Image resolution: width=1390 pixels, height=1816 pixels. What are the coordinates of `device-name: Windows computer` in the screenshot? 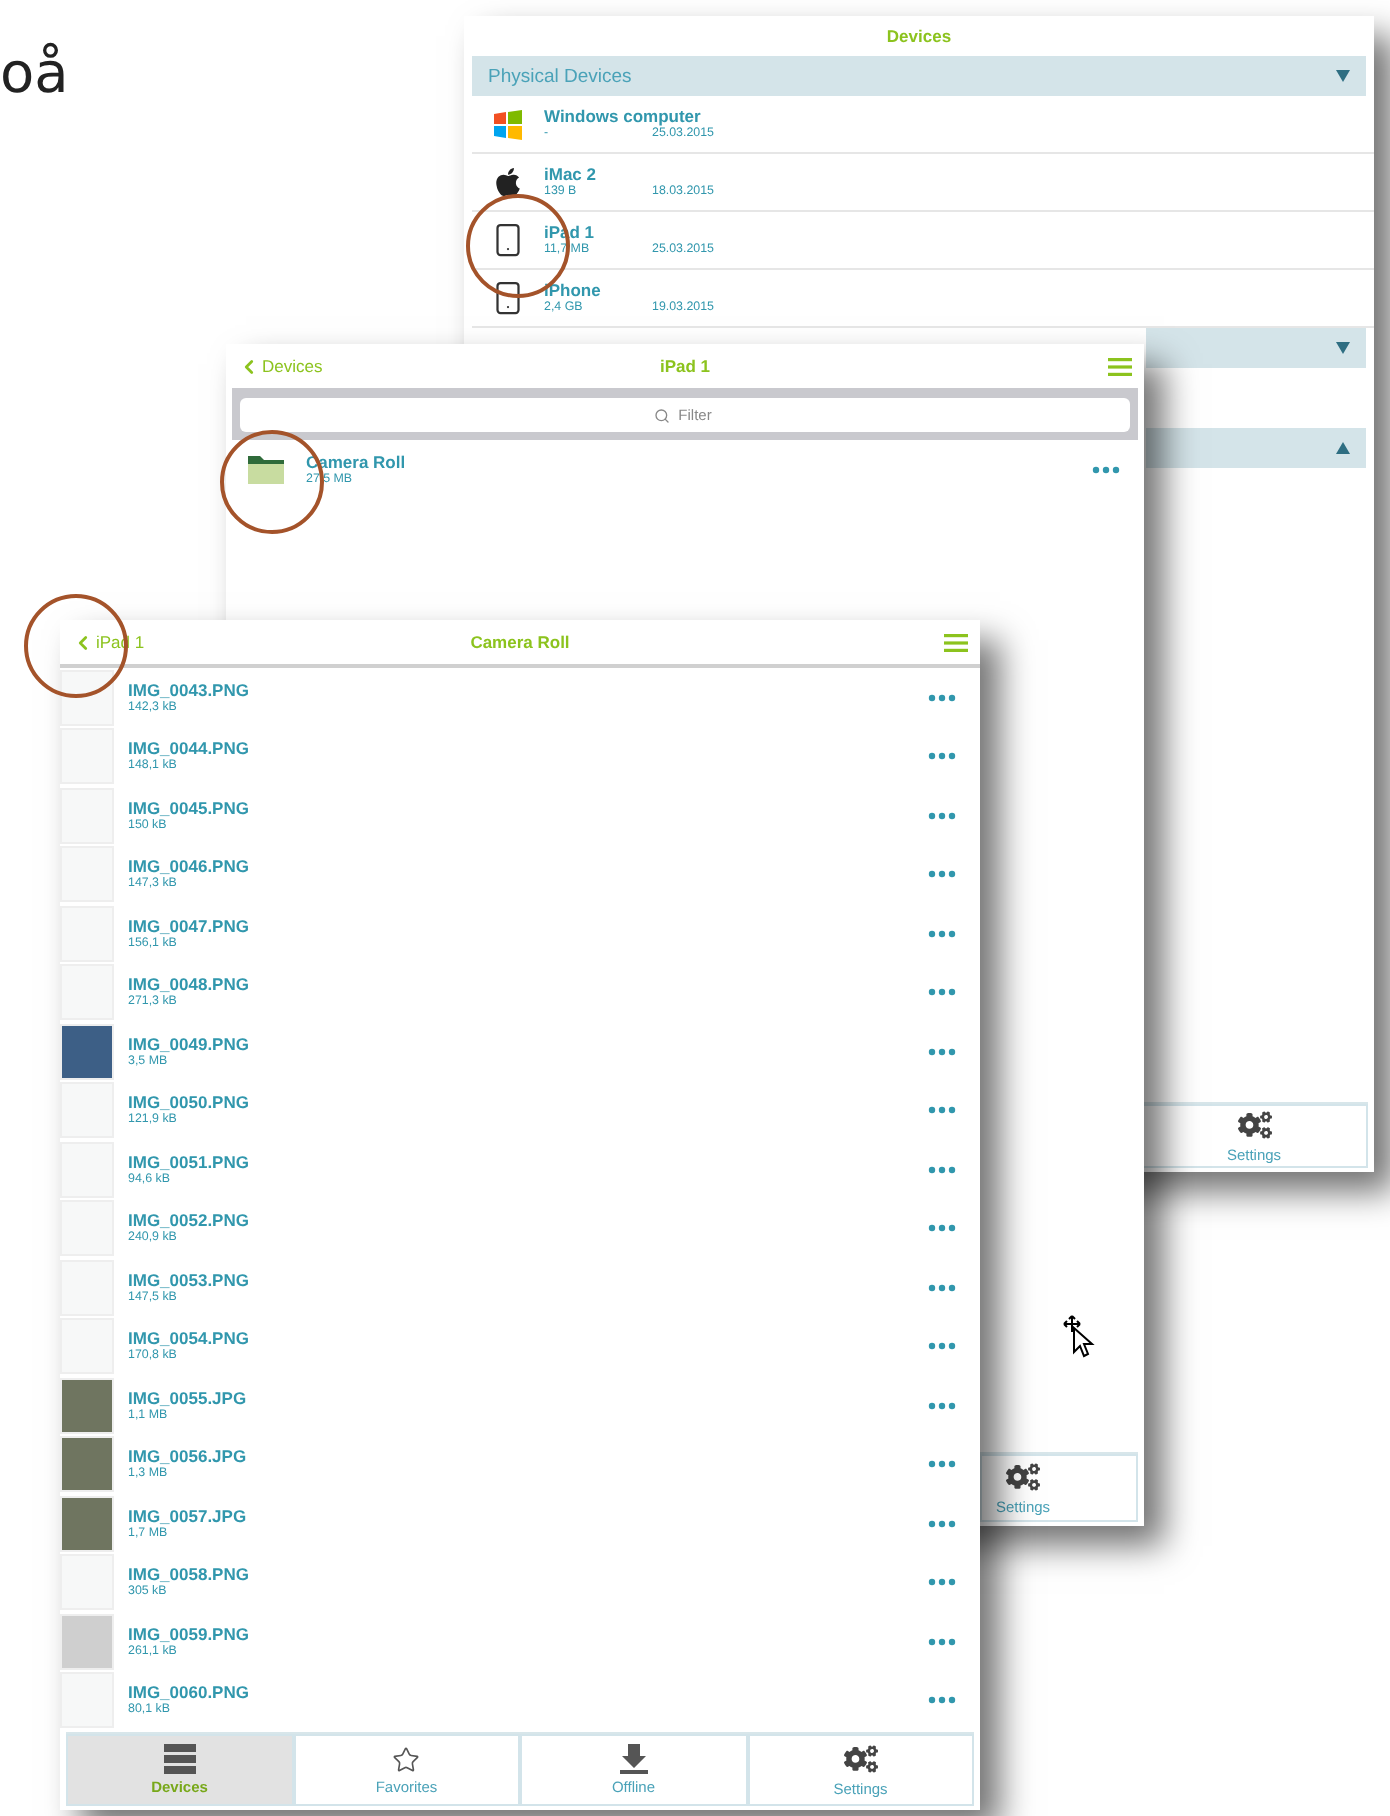 It's located at (623, 116).